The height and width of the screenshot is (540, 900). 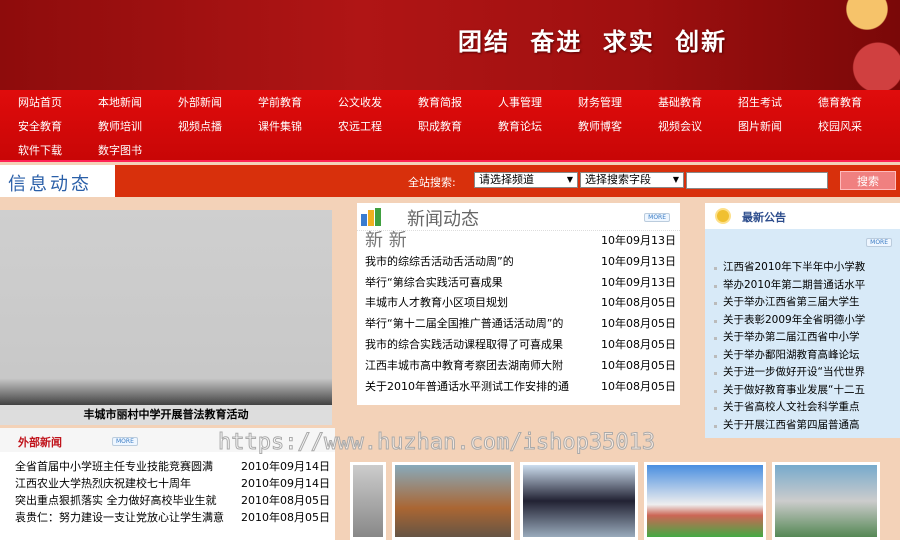 What do you see at coordinates (698, 126) in the screenshot?
I see `nav-item: 视频会议` at bounding box center [698, 126].